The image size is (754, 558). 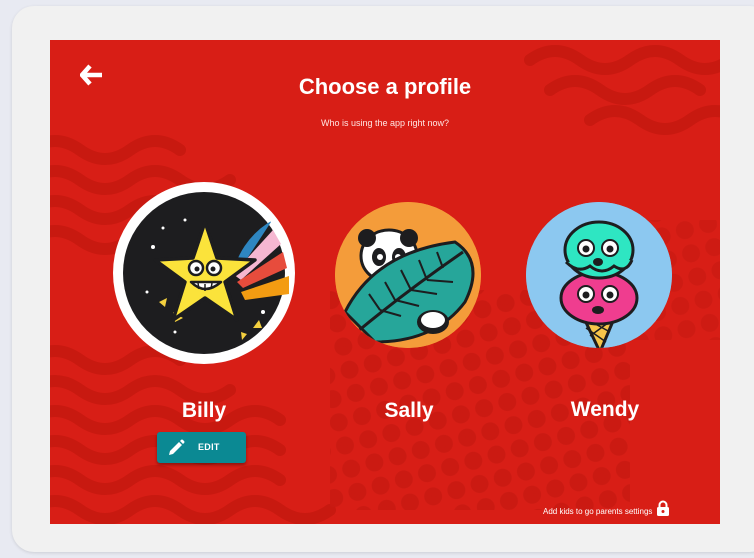 What do you see at coordinates (598, 511) in the screenshot?
I see `parent-settings-label: Add kids to go parents settings` at bounding box center [598, 511].